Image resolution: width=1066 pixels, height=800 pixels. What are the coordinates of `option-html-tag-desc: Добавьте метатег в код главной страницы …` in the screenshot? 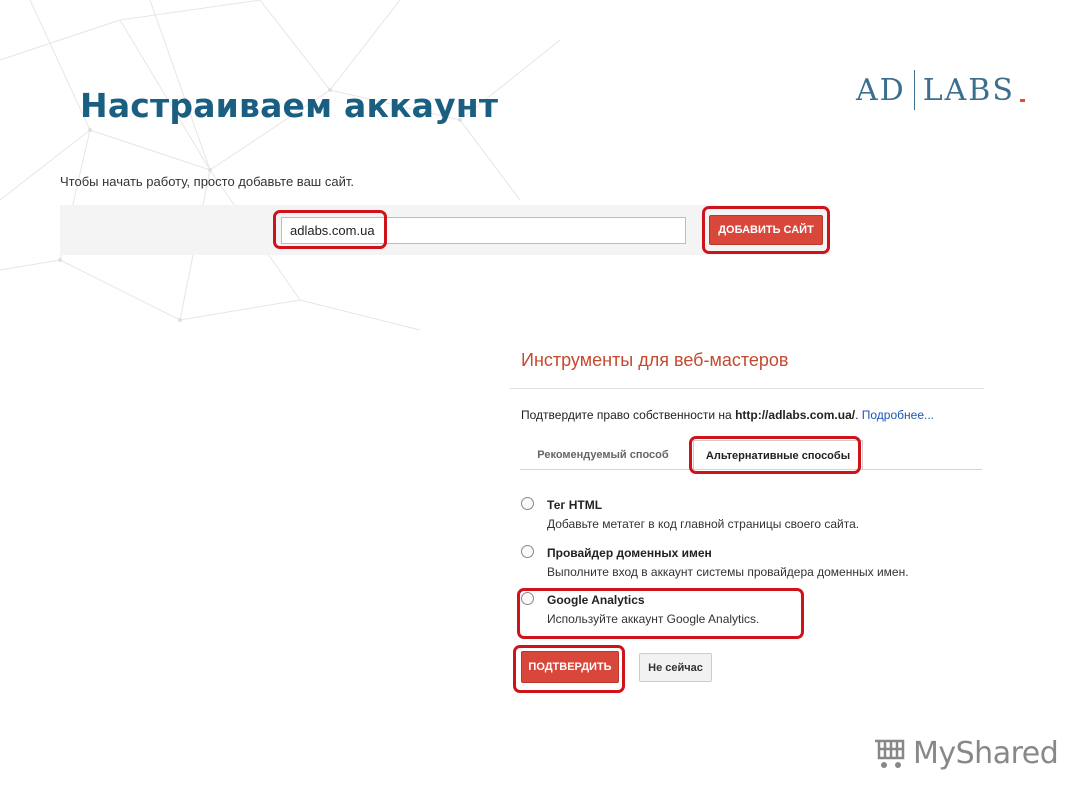 It's located at (703, 524).